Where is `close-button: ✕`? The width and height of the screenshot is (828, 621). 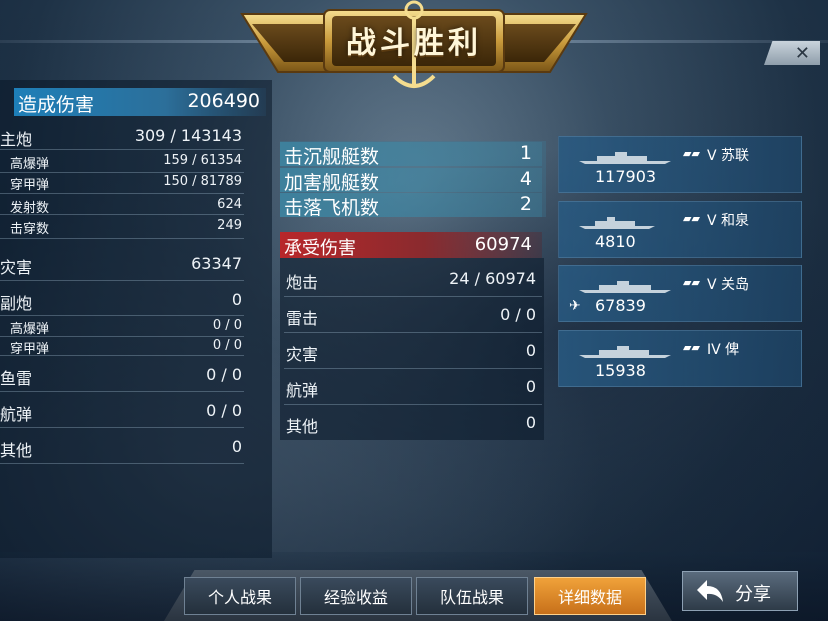
close-button: ✕ is located at coordinates (792, 53).